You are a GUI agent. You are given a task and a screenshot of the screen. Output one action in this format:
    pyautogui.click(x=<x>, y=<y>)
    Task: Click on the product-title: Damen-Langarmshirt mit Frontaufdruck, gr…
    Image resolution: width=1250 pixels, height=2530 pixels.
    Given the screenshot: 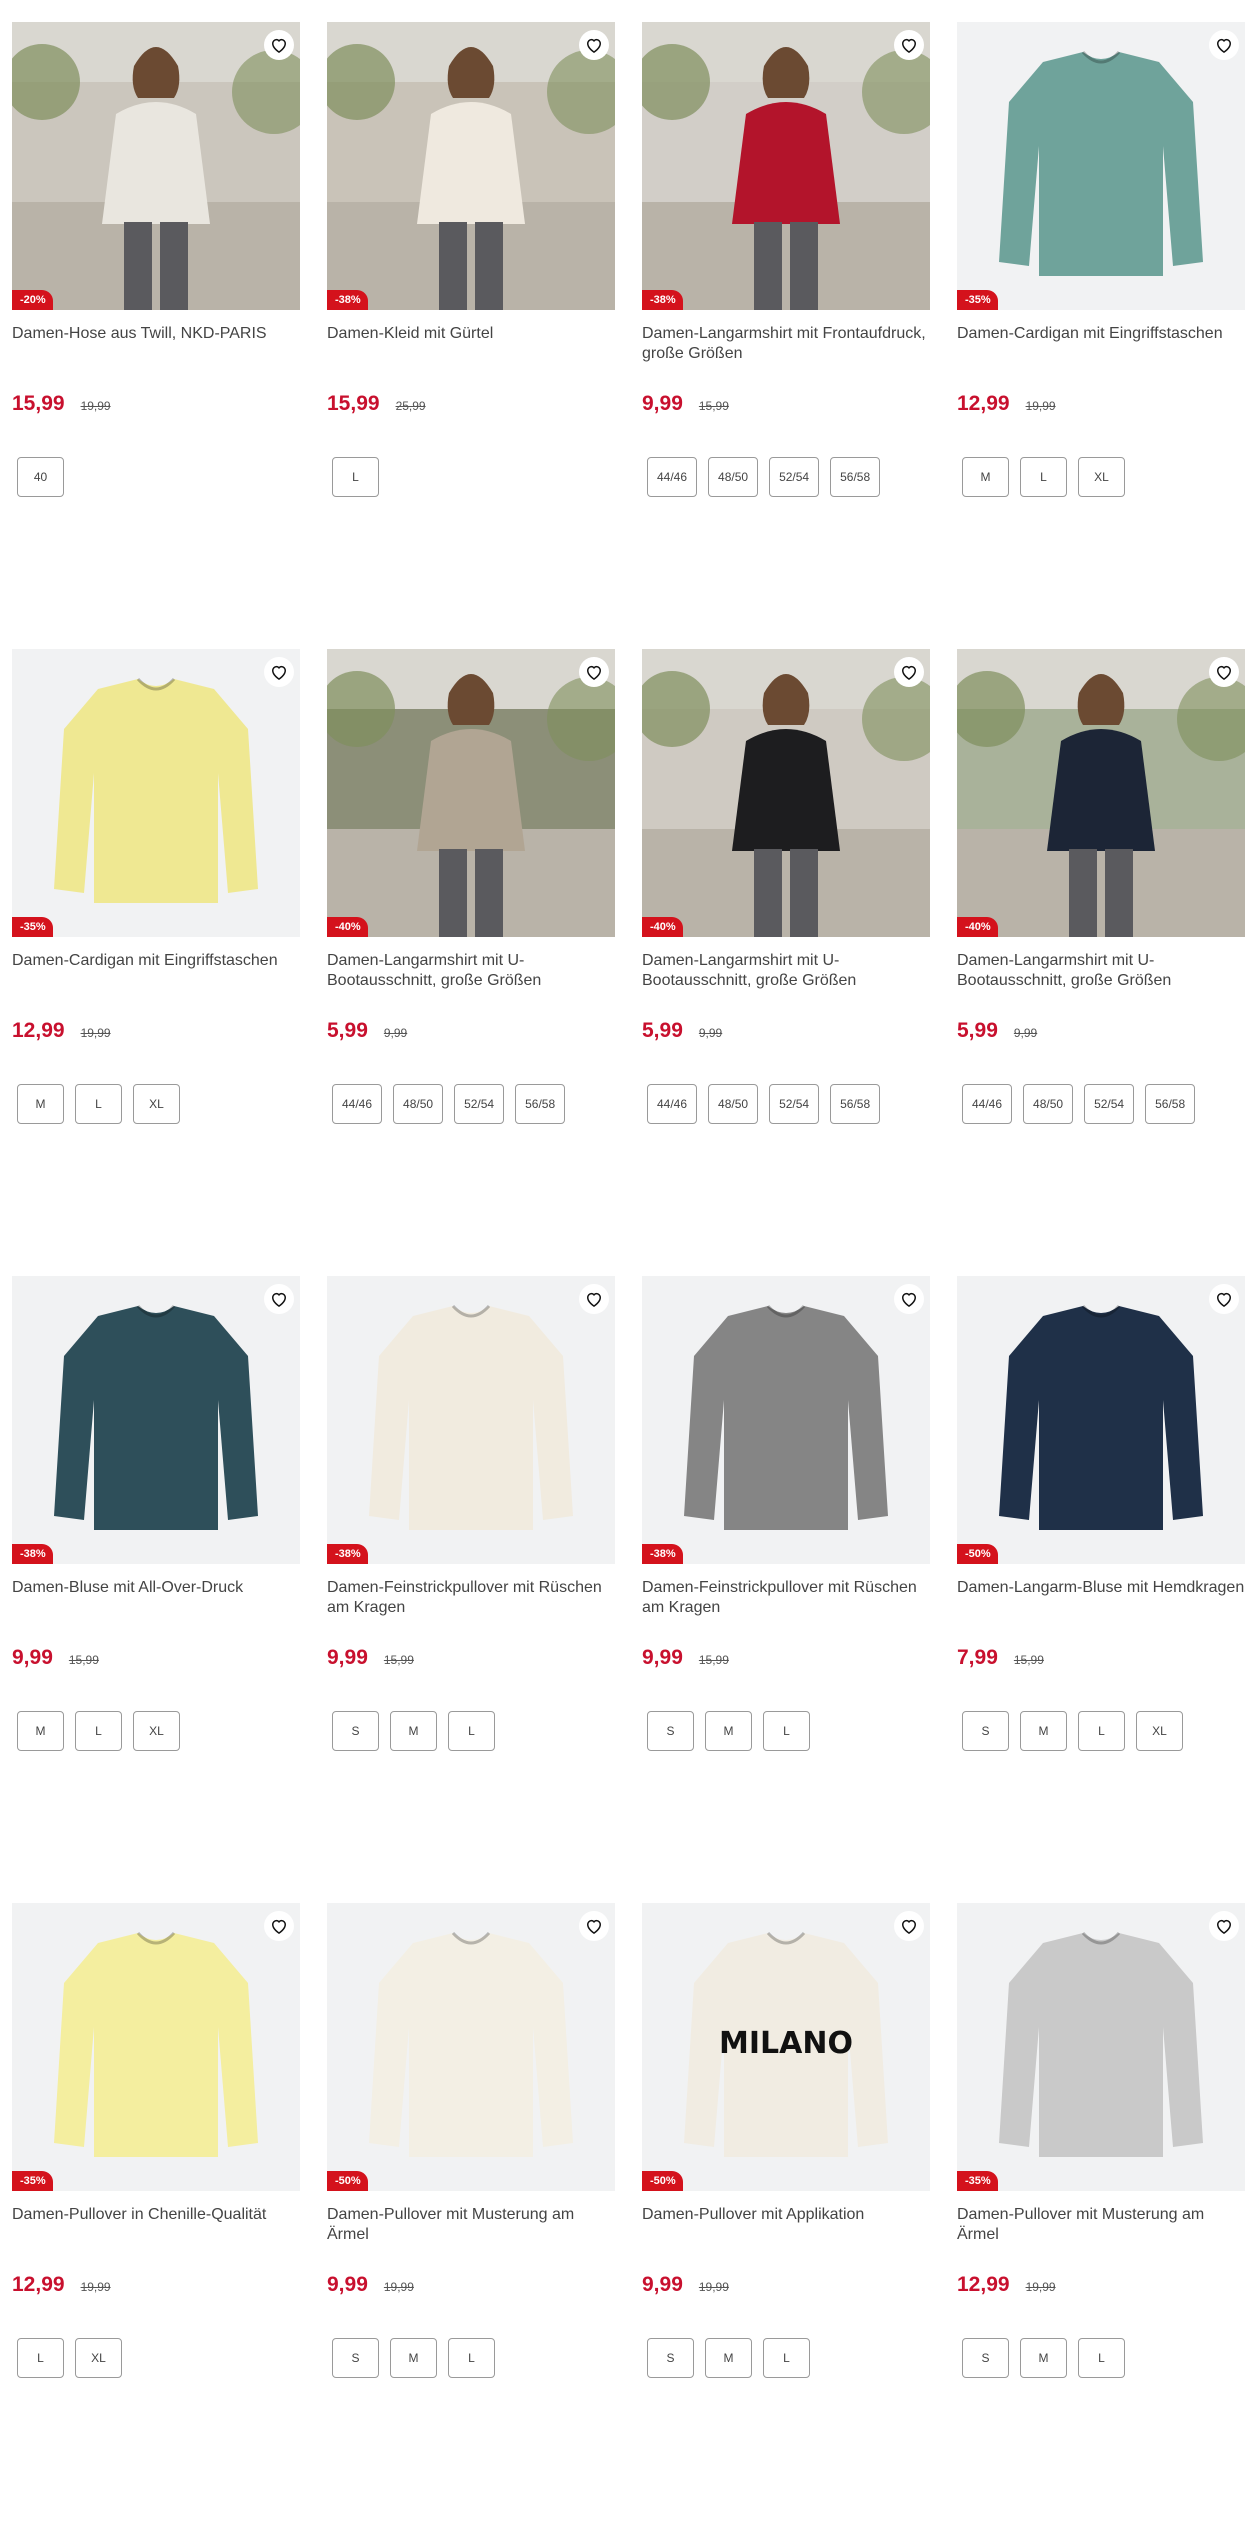 What is the action you would take?
    pyautogui.click(x=786, y=355)
    